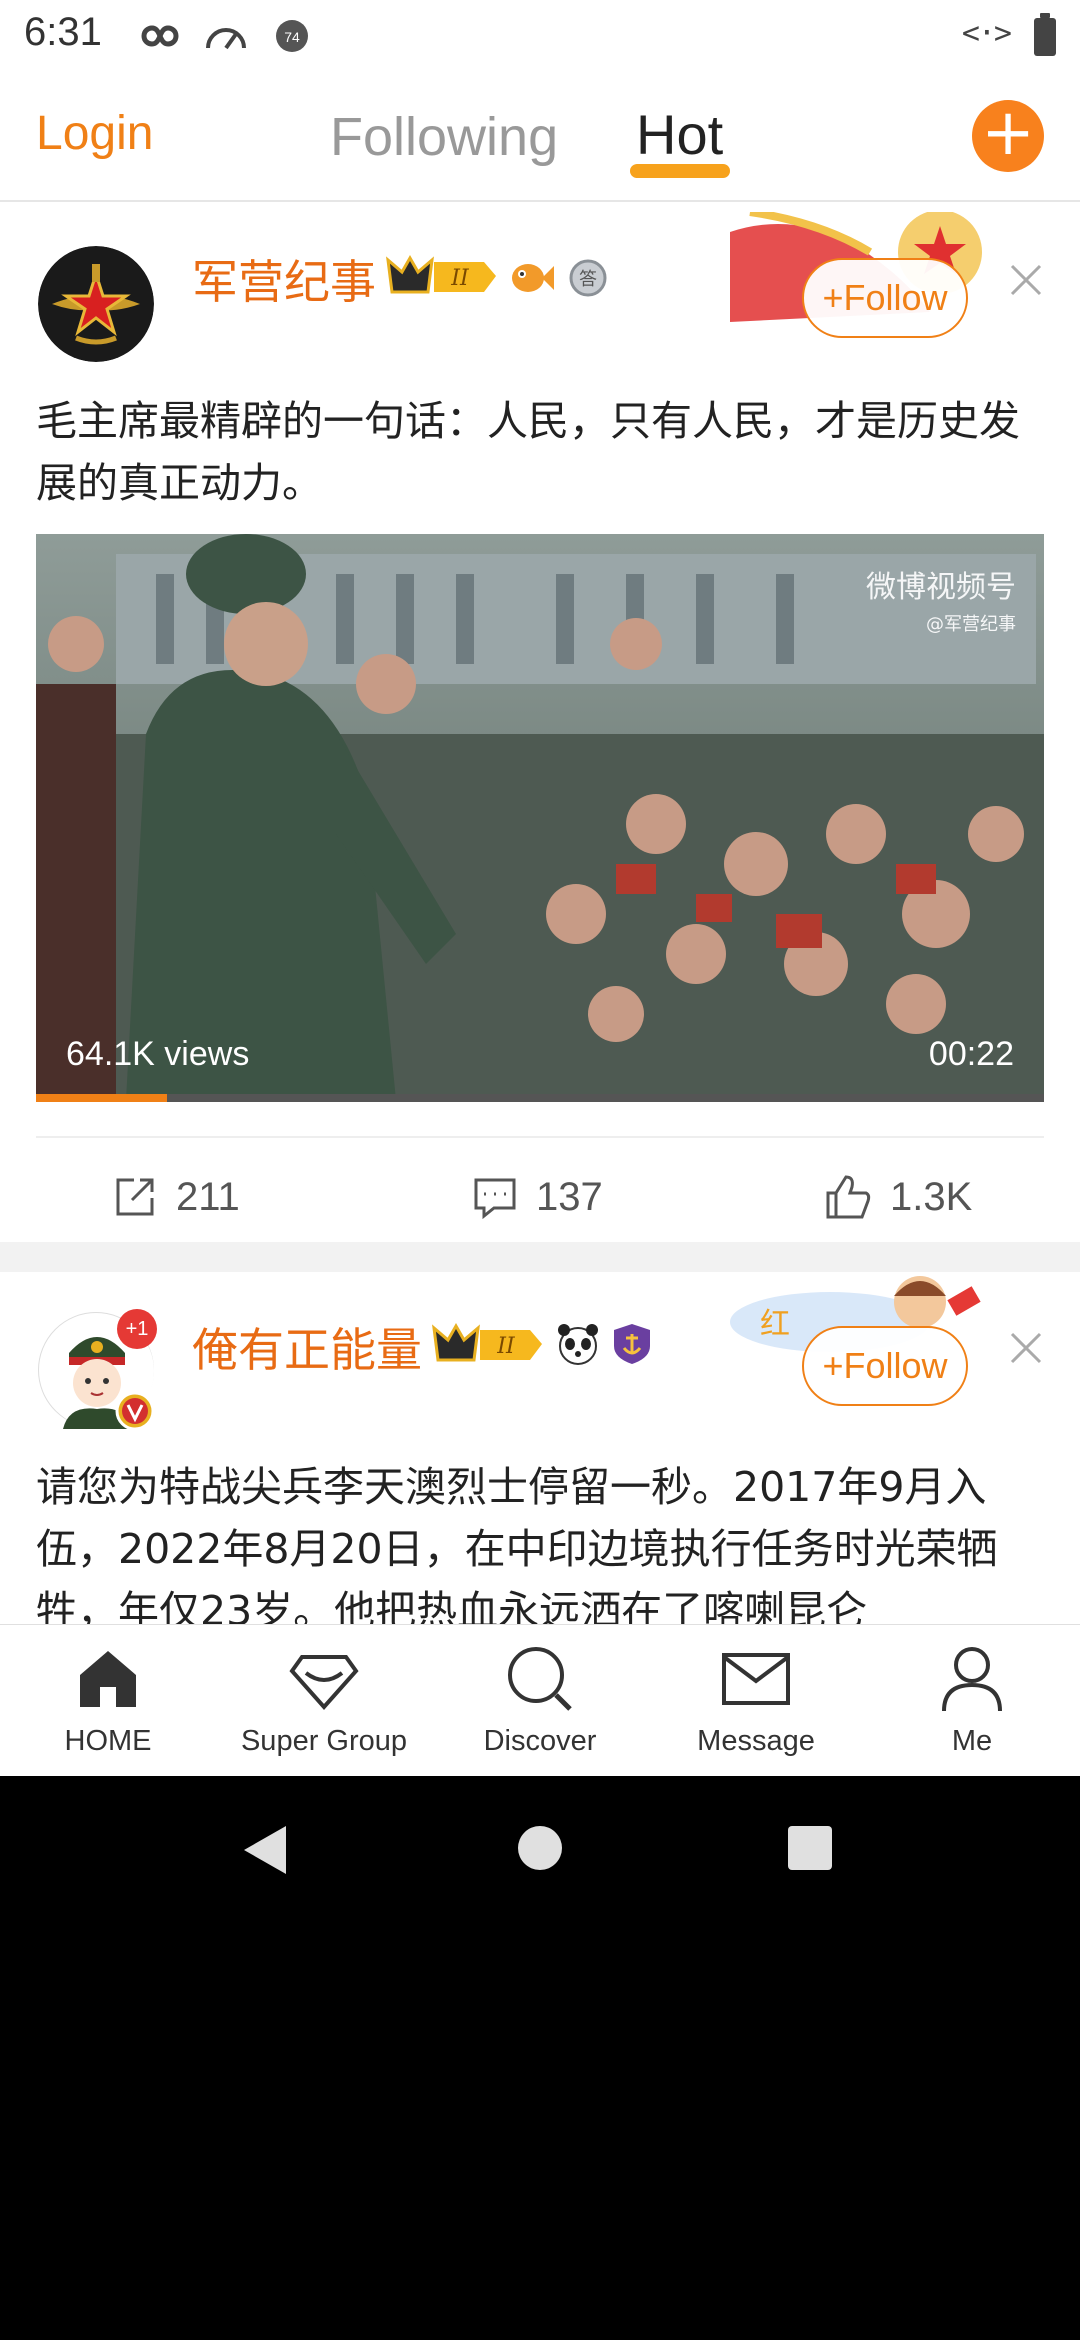  I want to click on author-name: 军营纪事, so click(284, 279).